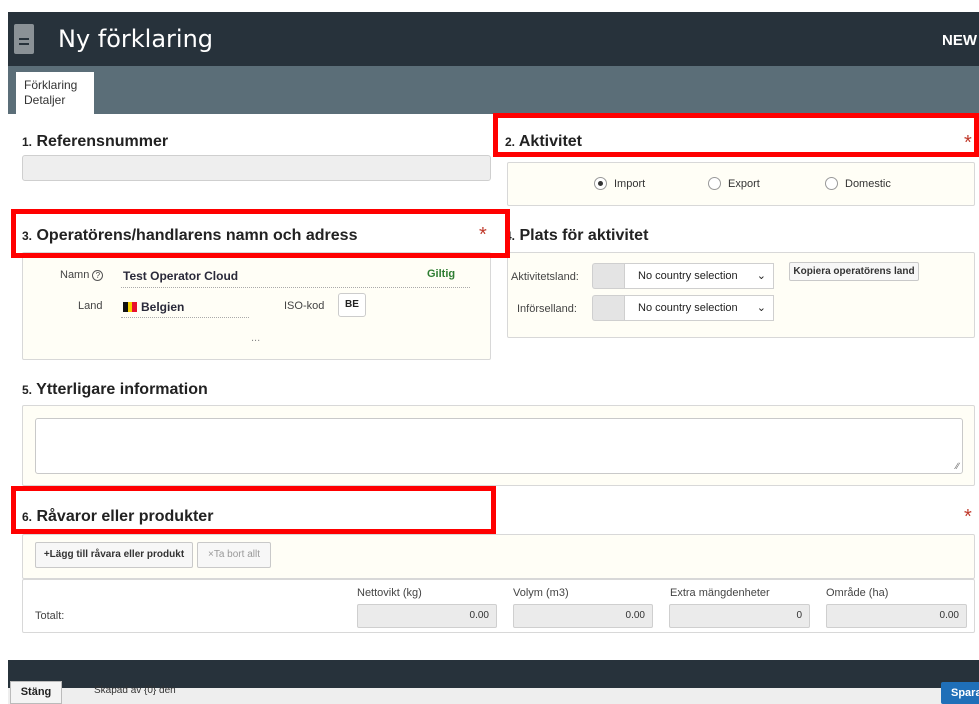 Image resolution: width=979 pixels, height=704 pixels. I want to click on resize-grip-icon: ∕∕, so click(957, 466).